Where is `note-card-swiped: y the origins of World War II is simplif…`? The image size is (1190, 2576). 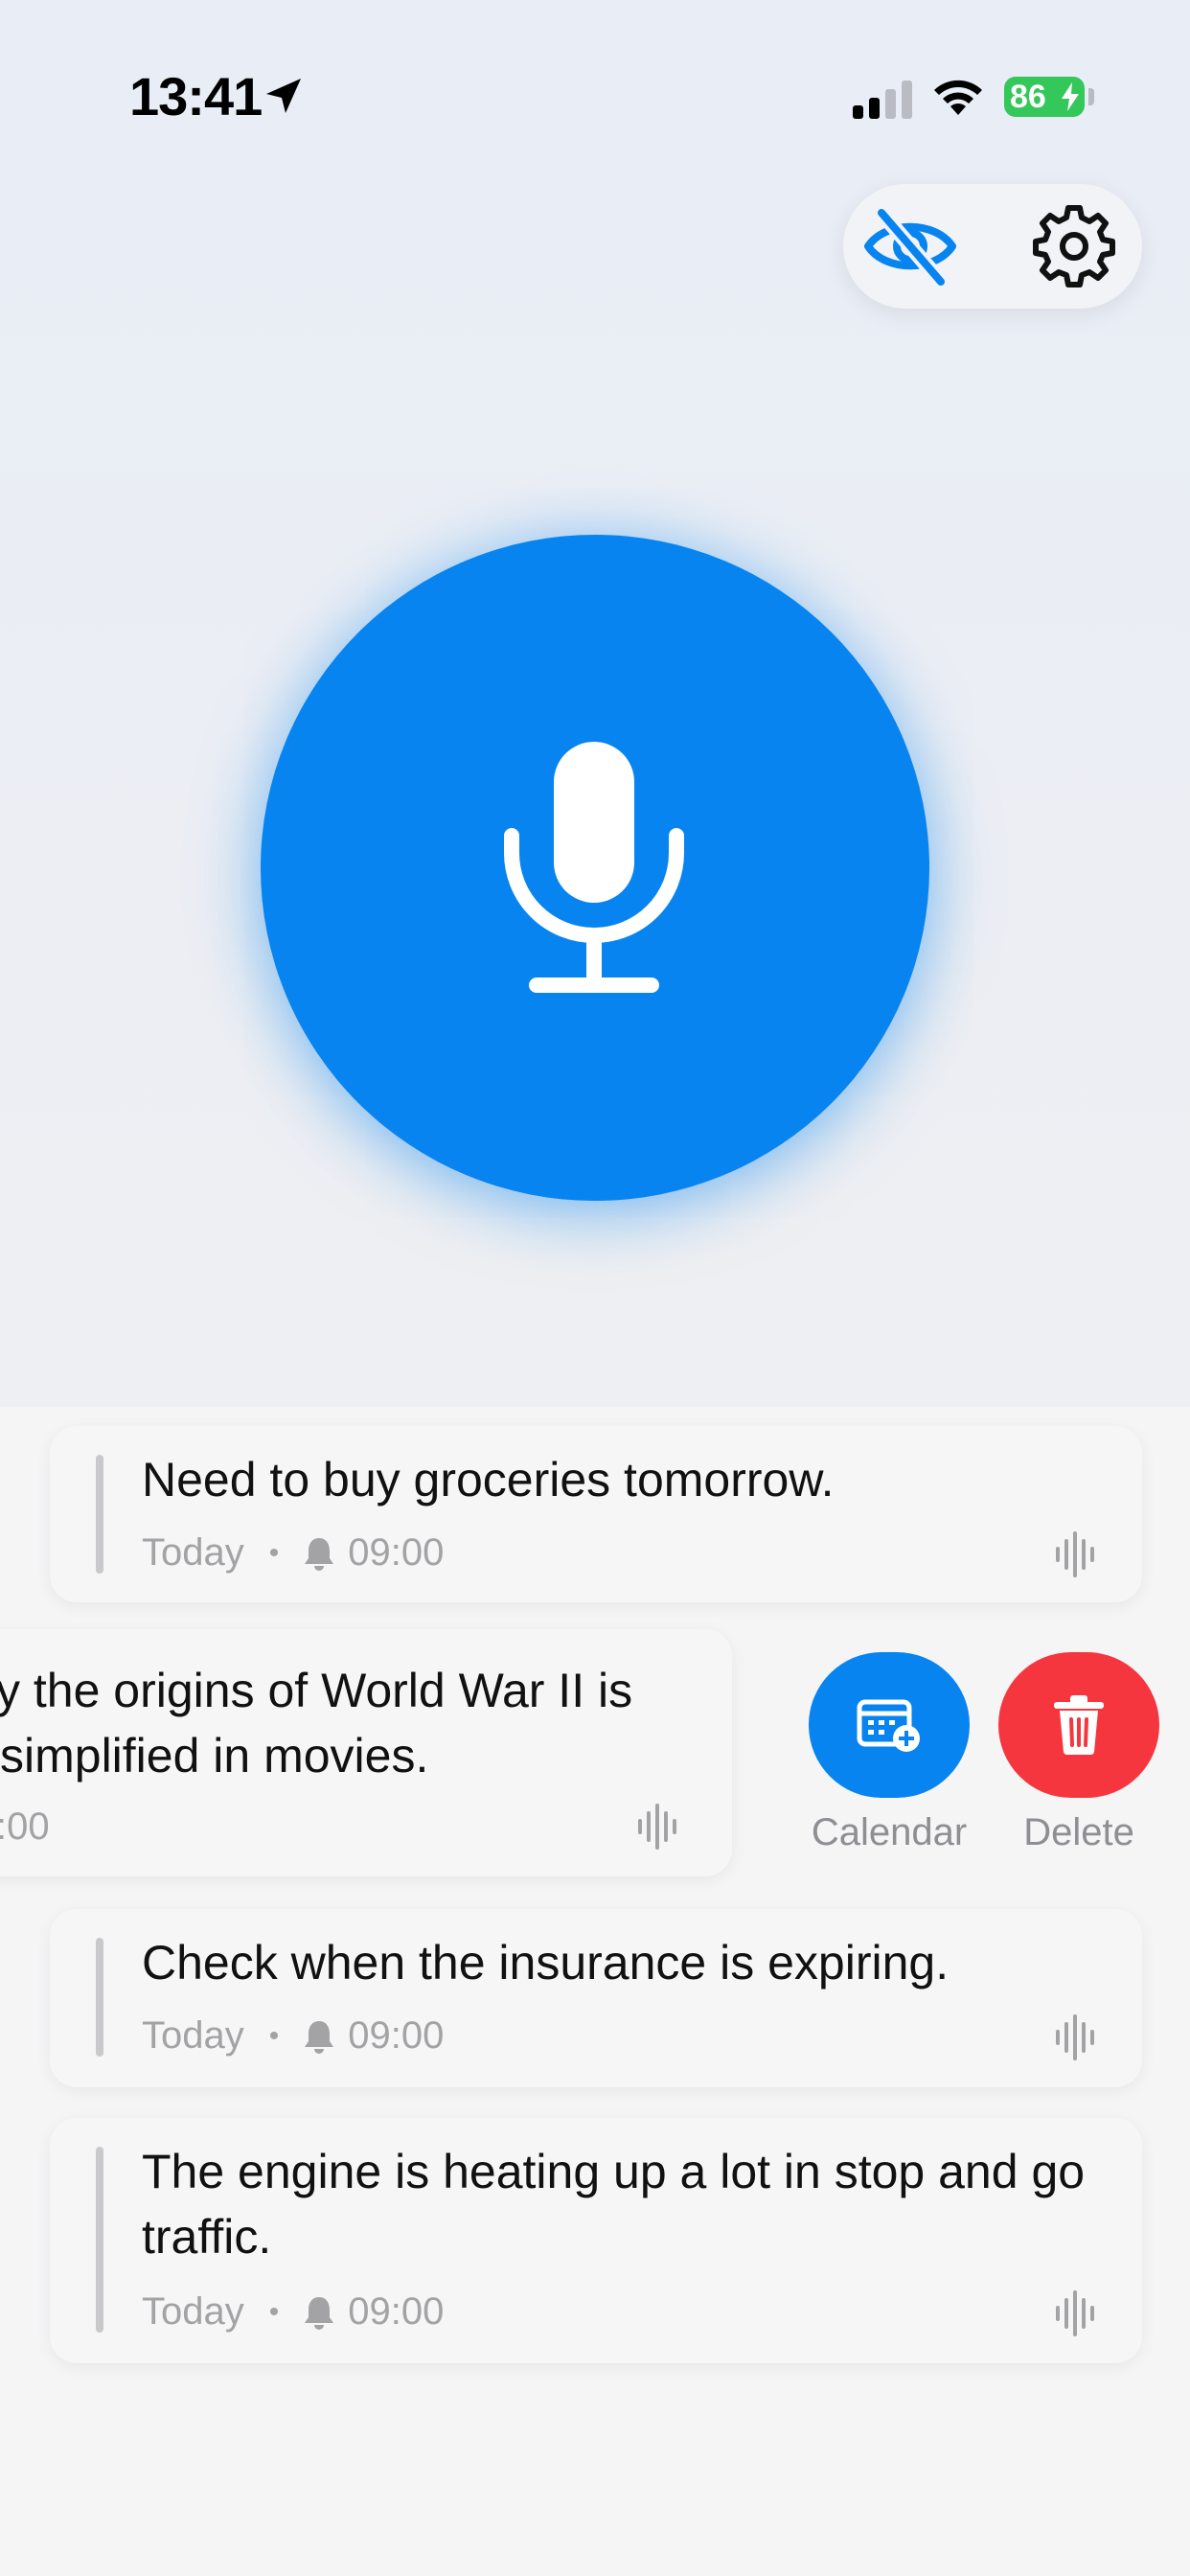
note-card-swiped: y the origins of World War II is simplif… is located at coordinates (366, 1752).